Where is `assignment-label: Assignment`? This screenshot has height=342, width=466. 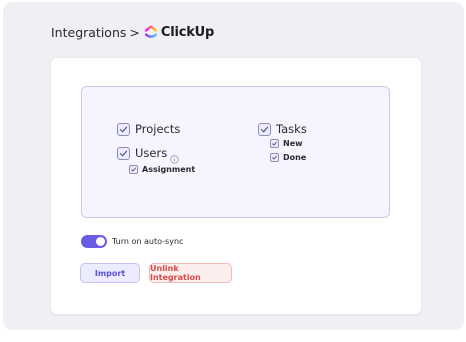 assignment-label: Assignment is located at coordinates (169, 169).